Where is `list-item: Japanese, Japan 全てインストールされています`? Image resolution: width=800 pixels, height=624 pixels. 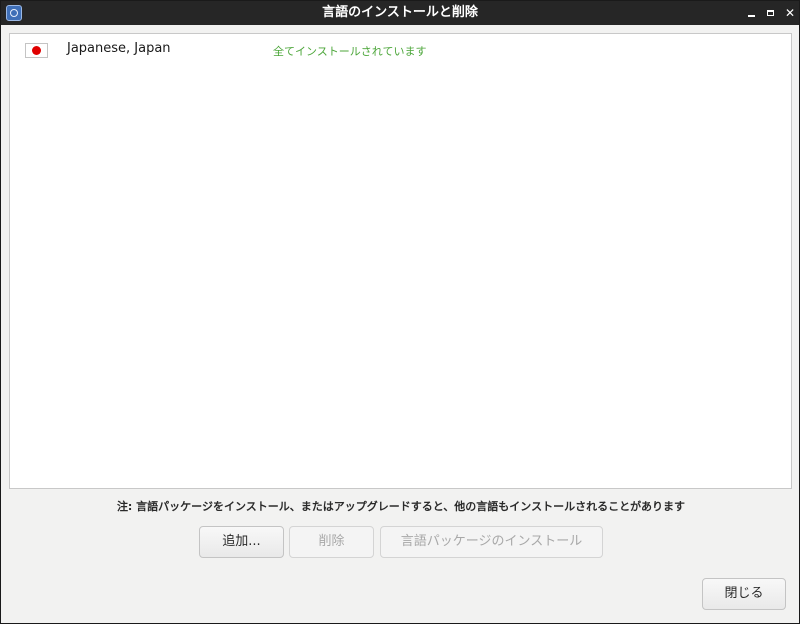
list-item: Japanese, Japan 全てインストールされています is located at coordinates (400, 50).